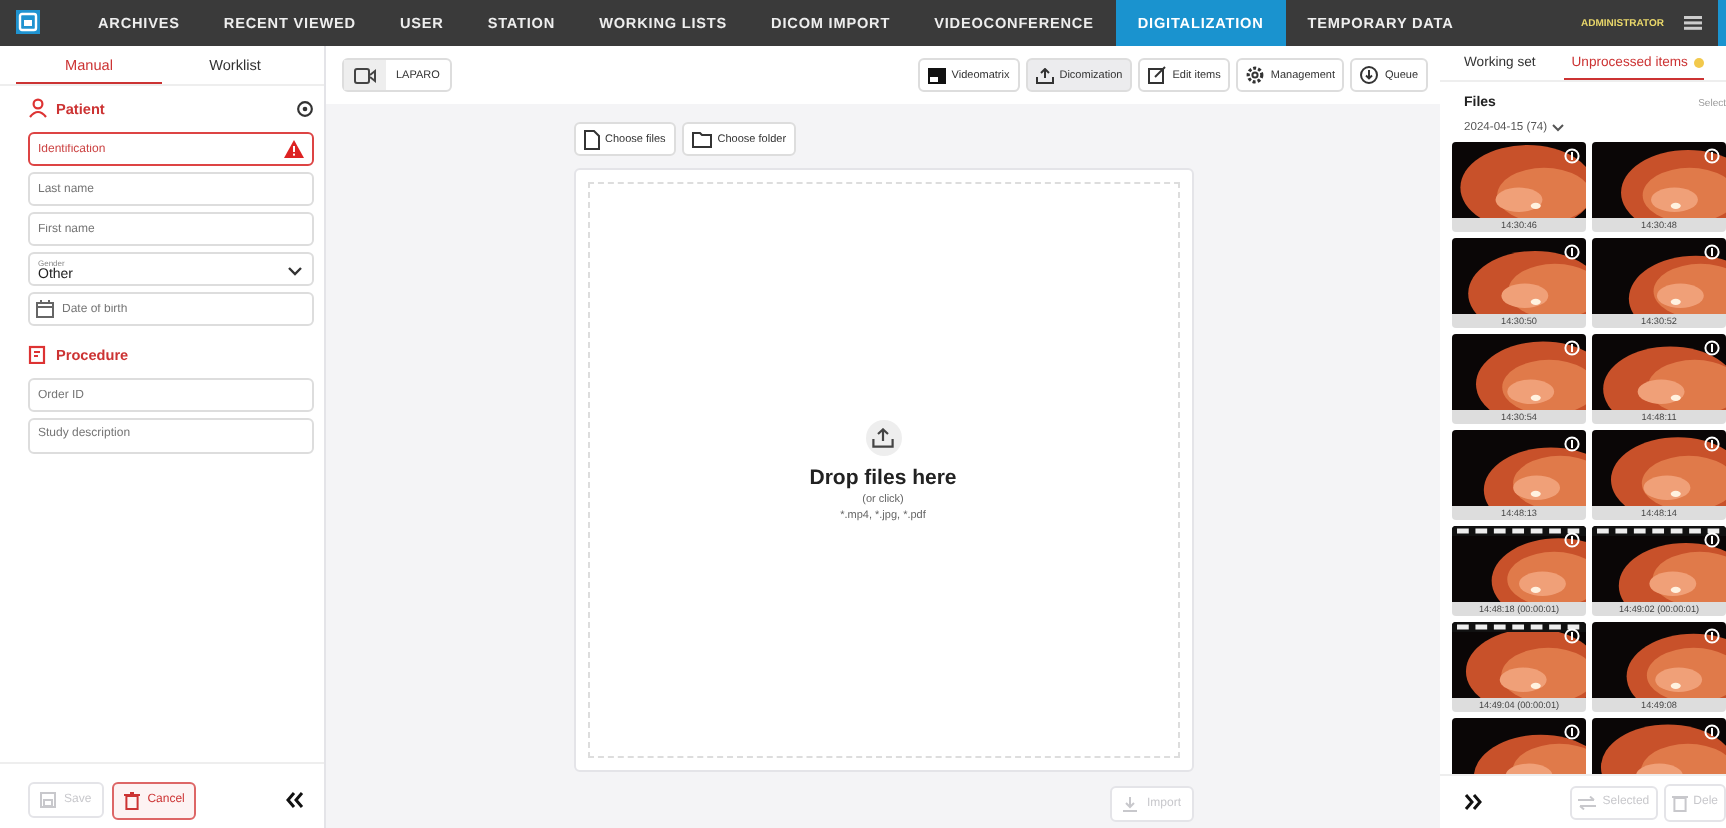 The width and height of the screenshot is (1726, 828). Describe the element at coordinates (365, 75) in the screenshot. I see `video-camera-icon` at that location.